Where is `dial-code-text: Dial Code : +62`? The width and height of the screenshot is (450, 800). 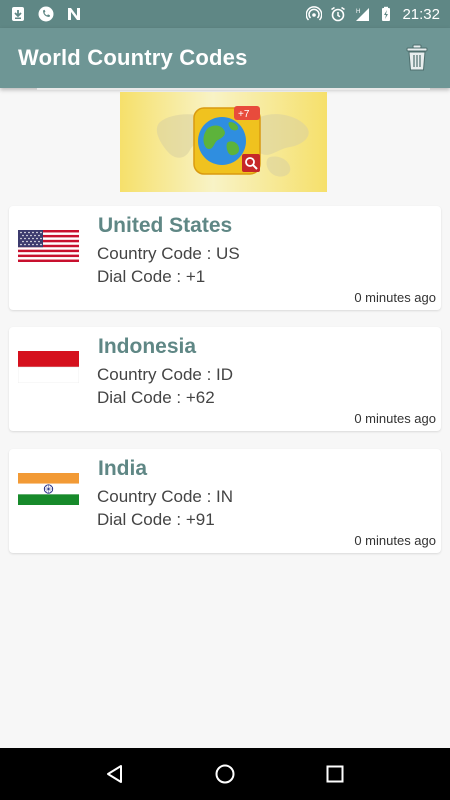 dial-code-text: Dial Code : +62 is located at coordinates (156, 397).